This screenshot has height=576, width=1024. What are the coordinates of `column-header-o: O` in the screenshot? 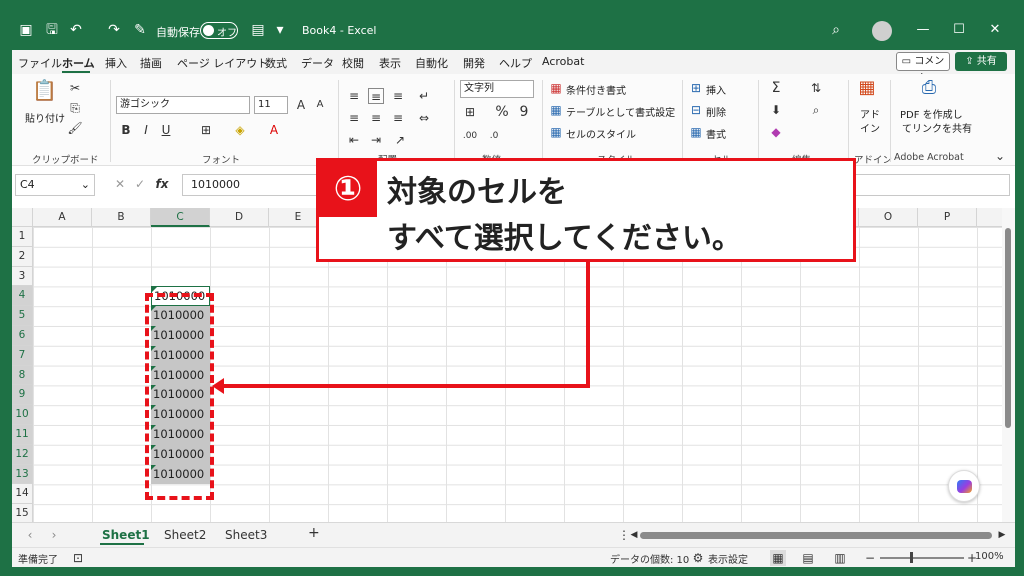 It's located at (888, 217).